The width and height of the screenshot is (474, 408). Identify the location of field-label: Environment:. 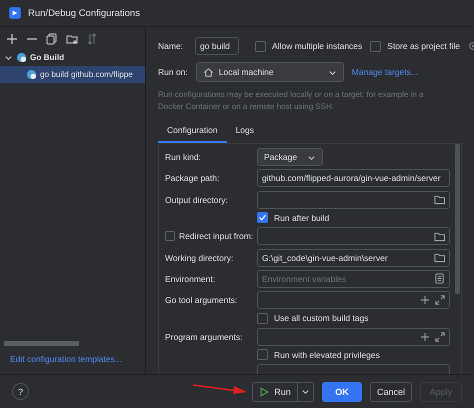
(190, 279).